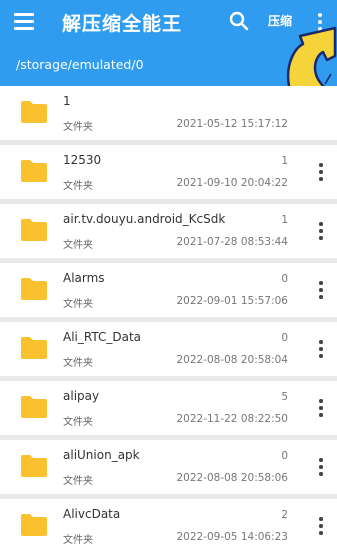 This screenshot has width=337, height=553. I want to click on modified-time: 2022-09-01 15:57:06, so click(232, 301).